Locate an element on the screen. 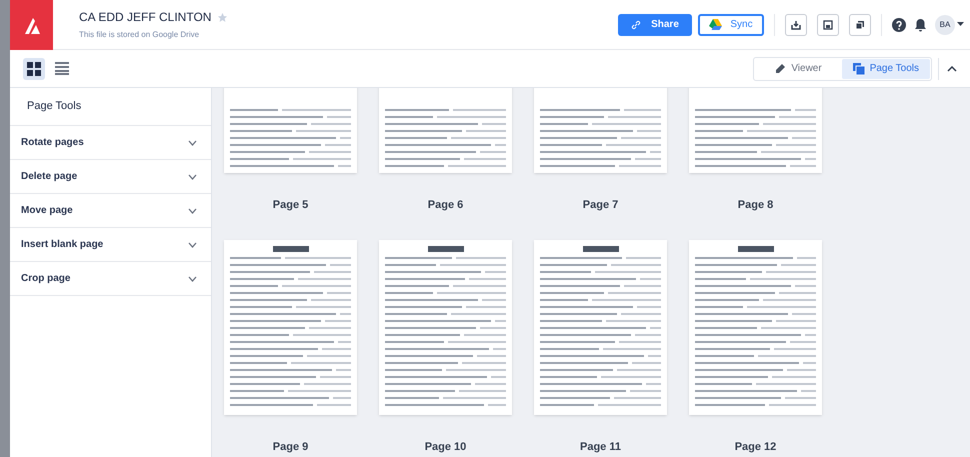  star-icon is located at coordinates (222, 17).